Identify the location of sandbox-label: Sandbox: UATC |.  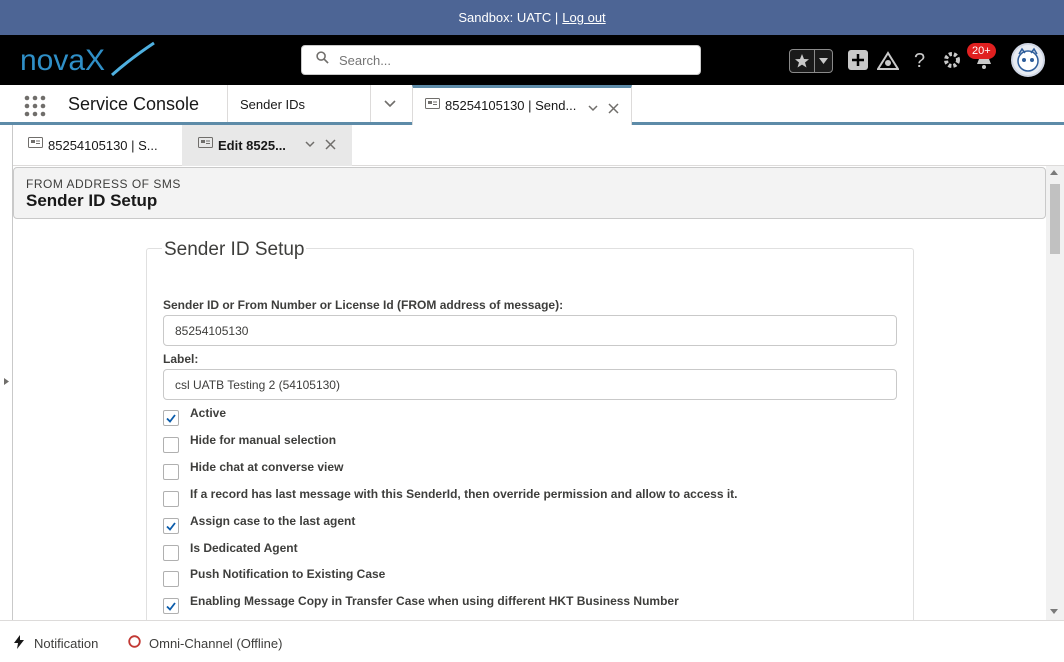
(508, 17).